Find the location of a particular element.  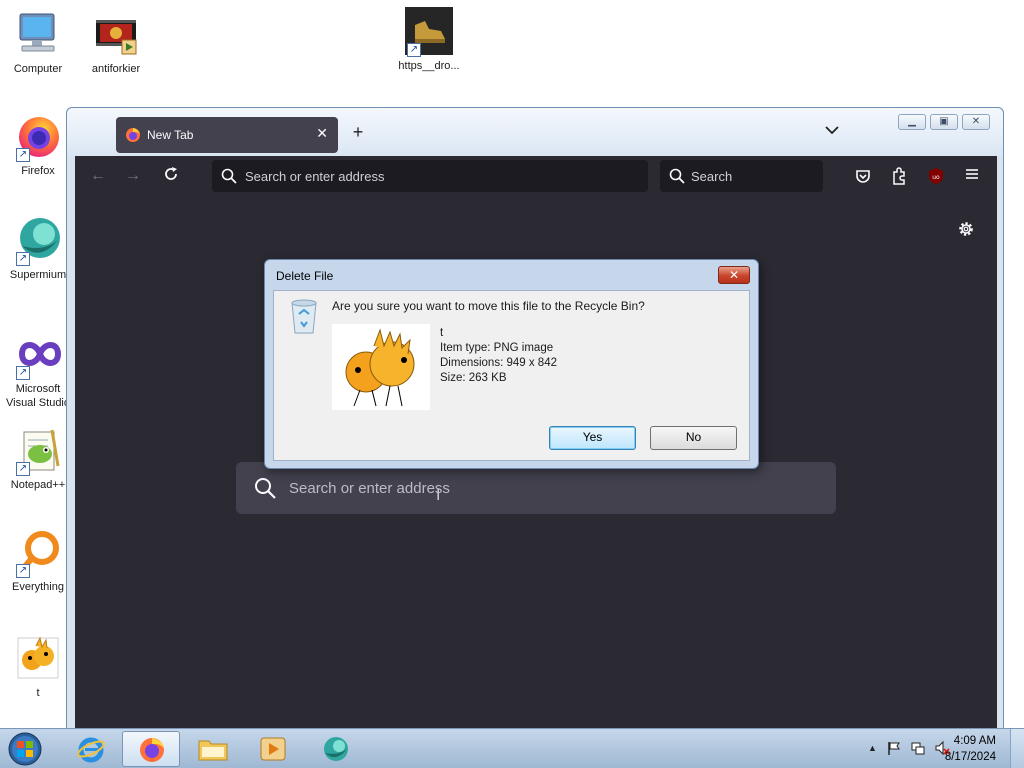

desktop-icon-notepad-plus-plus: ↗ Notepad++ is located at coordinates (38, 459).